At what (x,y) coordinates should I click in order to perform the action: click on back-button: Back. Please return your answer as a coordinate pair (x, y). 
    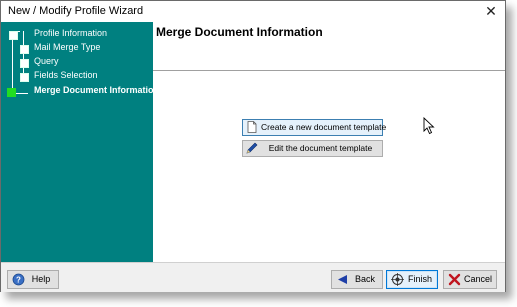
    Looking at the image, I should click on (357, 279).